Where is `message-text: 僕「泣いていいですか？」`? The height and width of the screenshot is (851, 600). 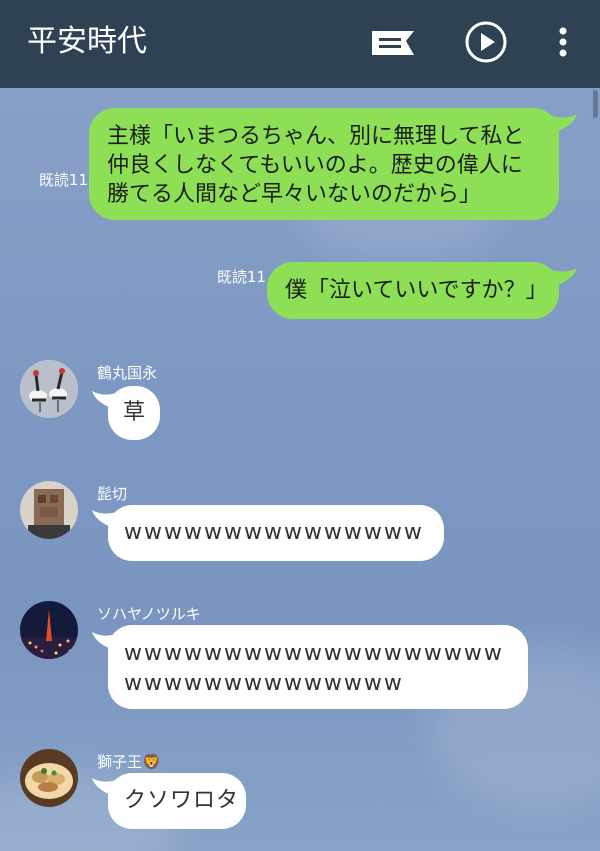 message-text: 僕「泣いていいですか？」 is located at coordinates (416, 290).